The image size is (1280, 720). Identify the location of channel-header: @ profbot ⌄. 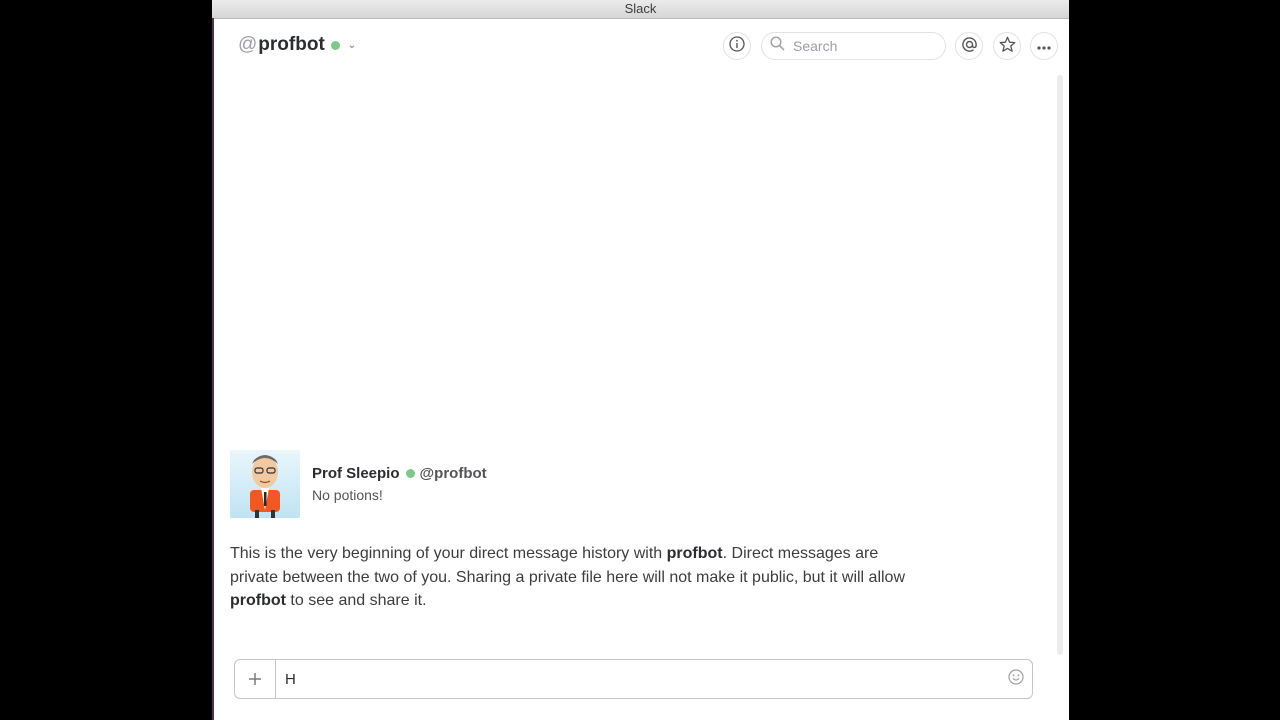
(640, 47).